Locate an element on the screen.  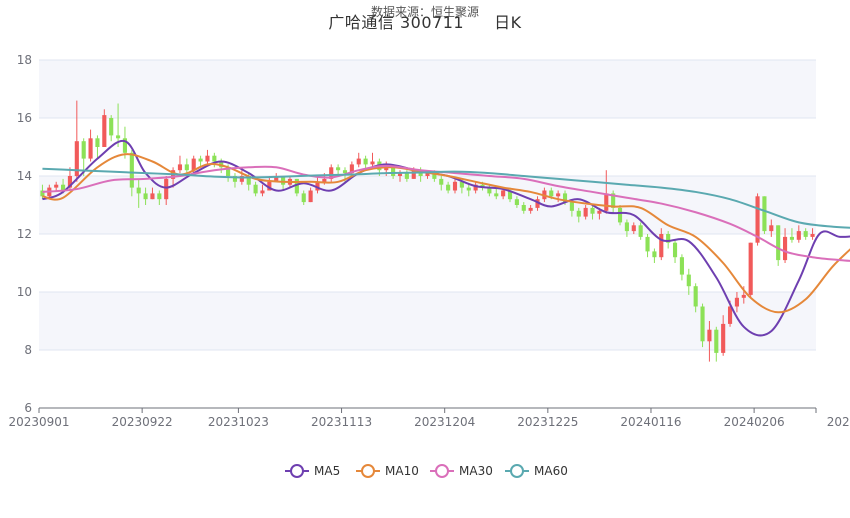
x-tick-label: 20231023 is located at coordinates (238, 422).